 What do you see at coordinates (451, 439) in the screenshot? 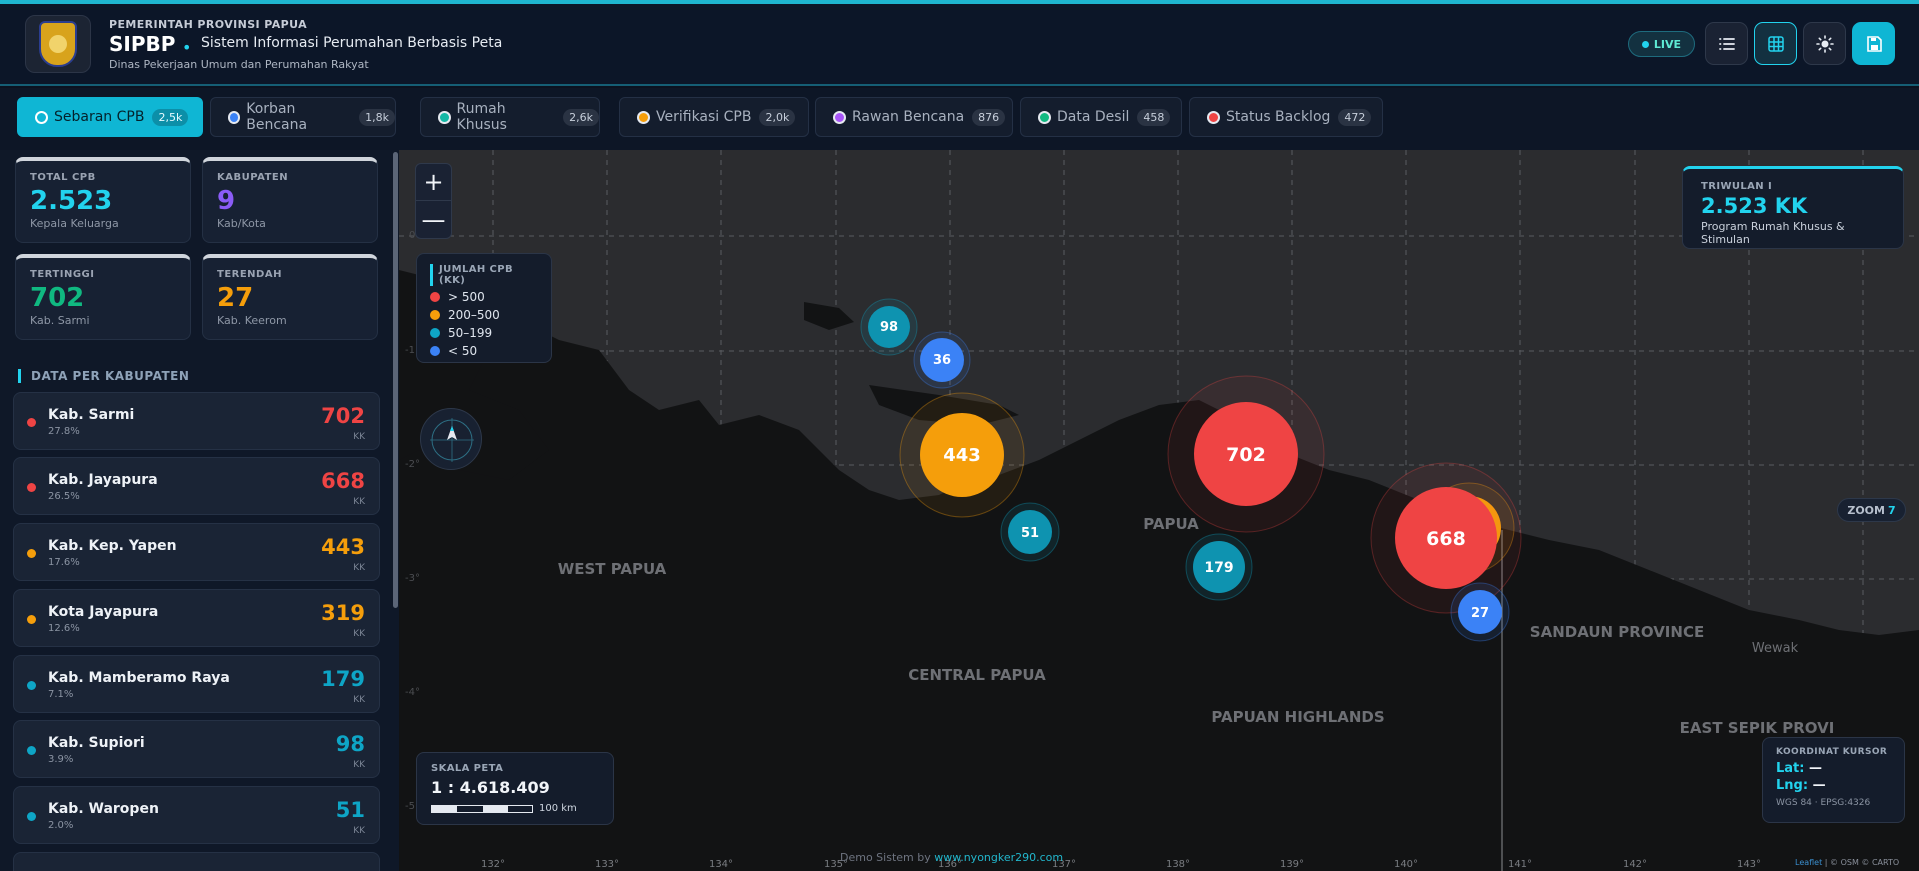
I see `compass-button` at bounding box center [451, 439].